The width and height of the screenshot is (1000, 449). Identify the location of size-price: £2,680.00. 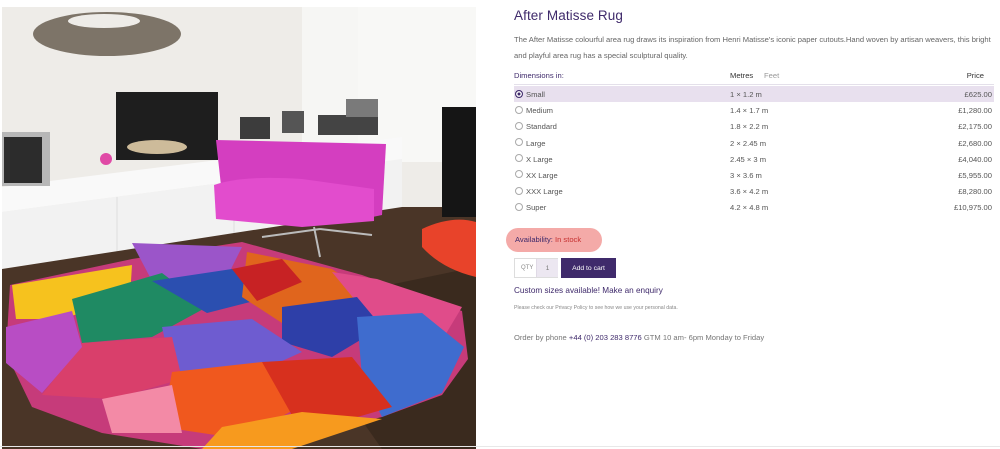
(975, 143).